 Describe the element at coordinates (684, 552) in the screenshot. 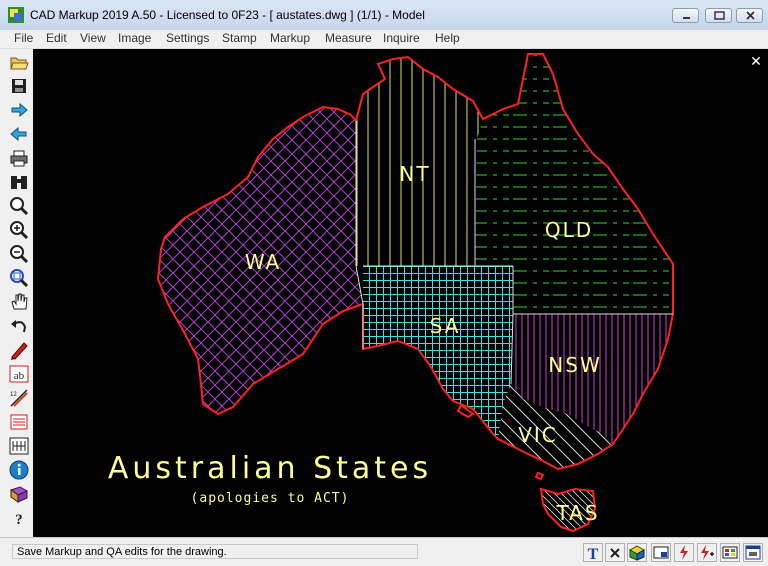

I see `lightning-icon` at that location.